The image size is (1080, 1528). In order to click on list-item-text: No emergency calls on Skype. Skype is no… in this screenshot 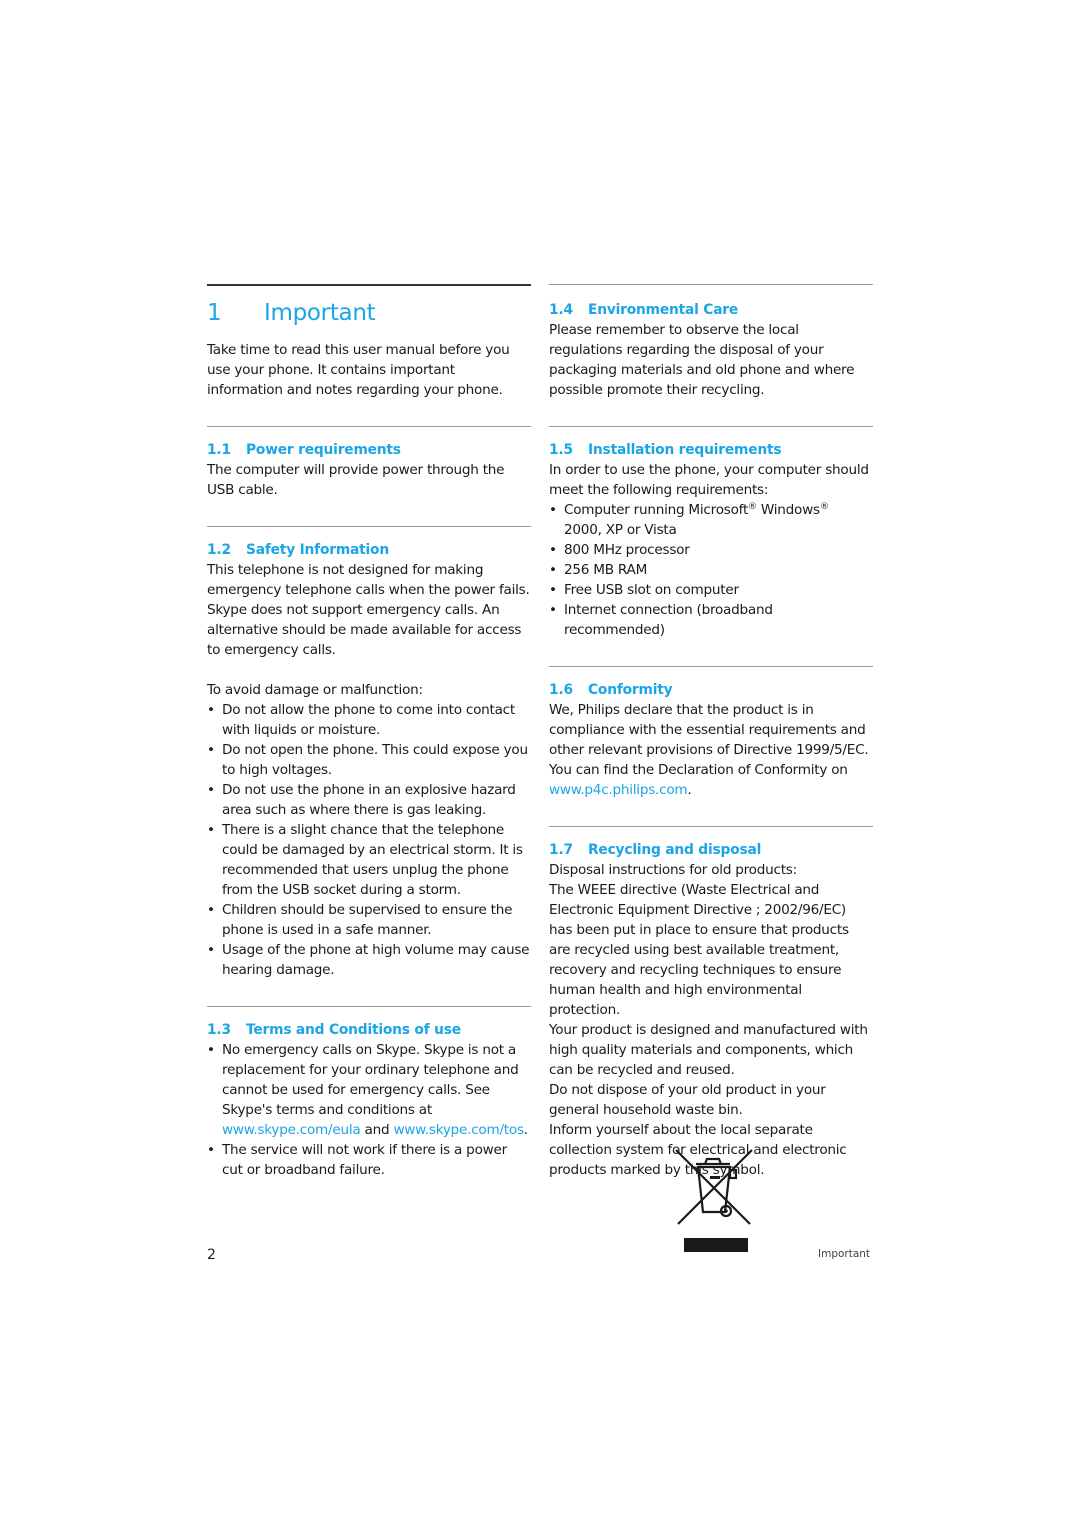, I will do `click(370, 1080)`.